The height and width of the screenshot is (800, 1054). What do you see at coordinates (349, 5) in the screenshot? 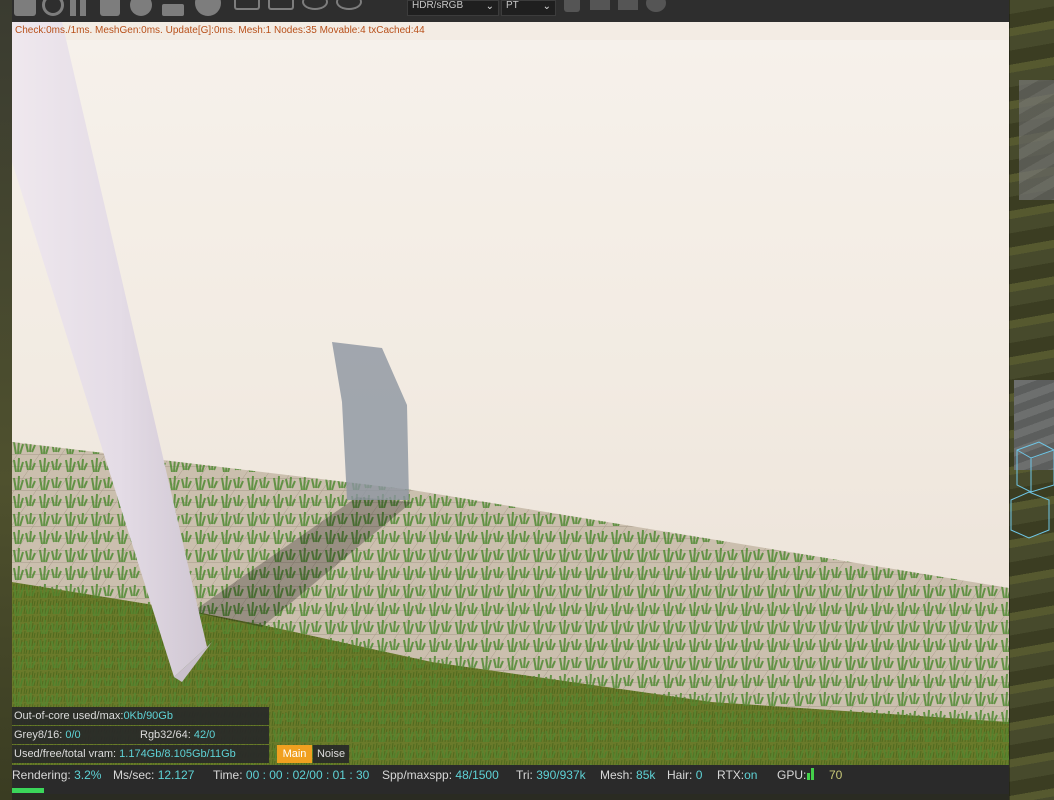
I see `location-icon` at bounding box center [349, 5].